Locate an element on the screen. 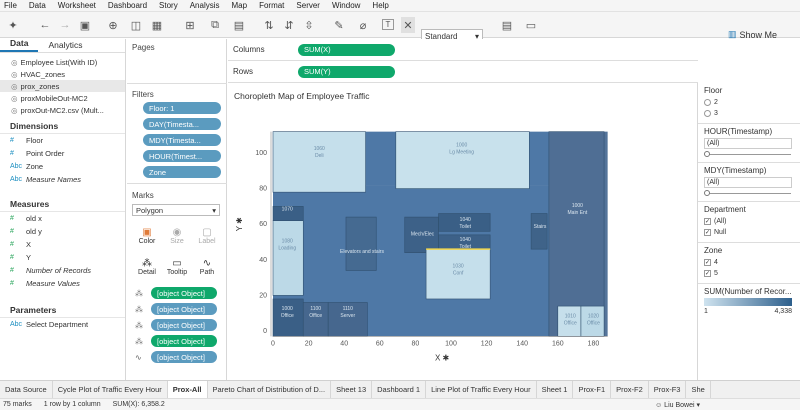 This screenshot has height=410, width=800. option-5: ✓ 5 is located at coordinates (749, 273).